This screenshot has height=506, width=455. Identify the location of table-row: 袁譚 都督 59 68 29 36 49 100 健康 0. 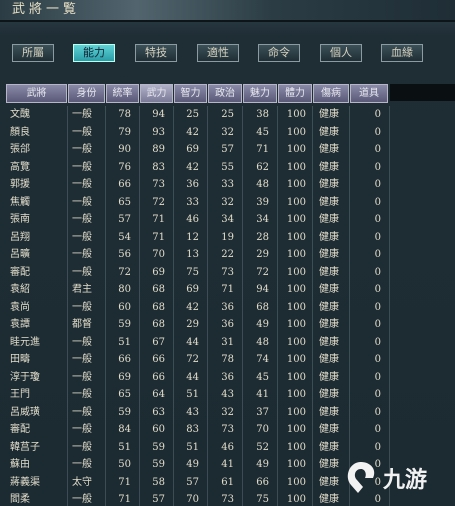
(229, 325).